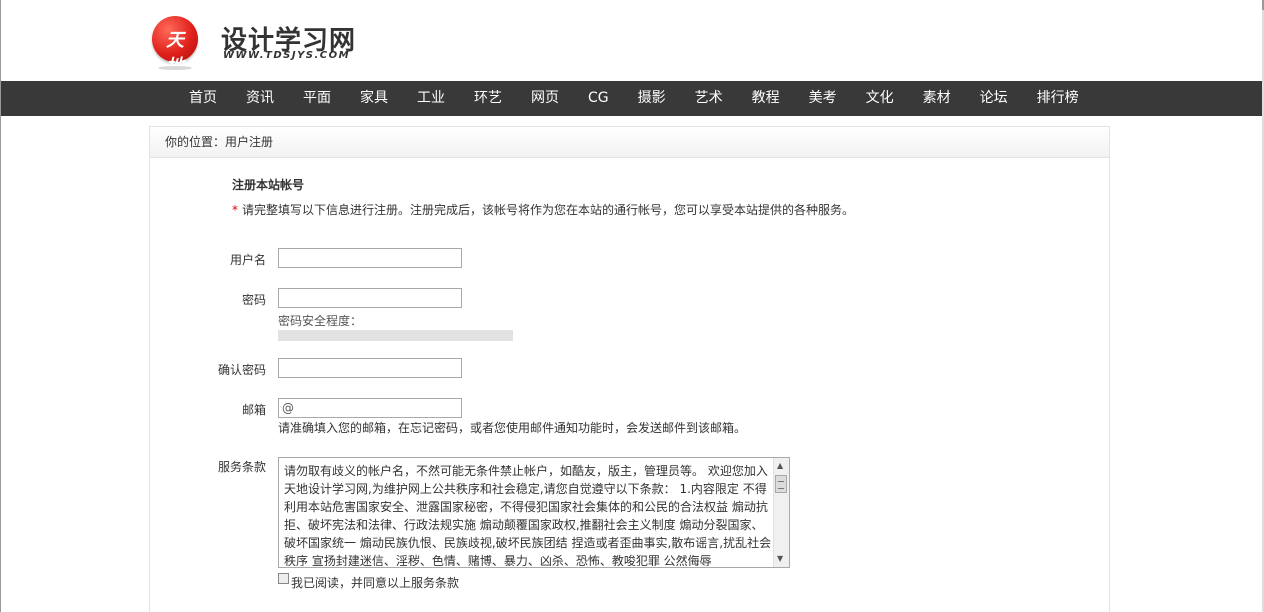 This screenshot has height=612, width=1264. I want to click on password-label: 密码, so click(253, 300).